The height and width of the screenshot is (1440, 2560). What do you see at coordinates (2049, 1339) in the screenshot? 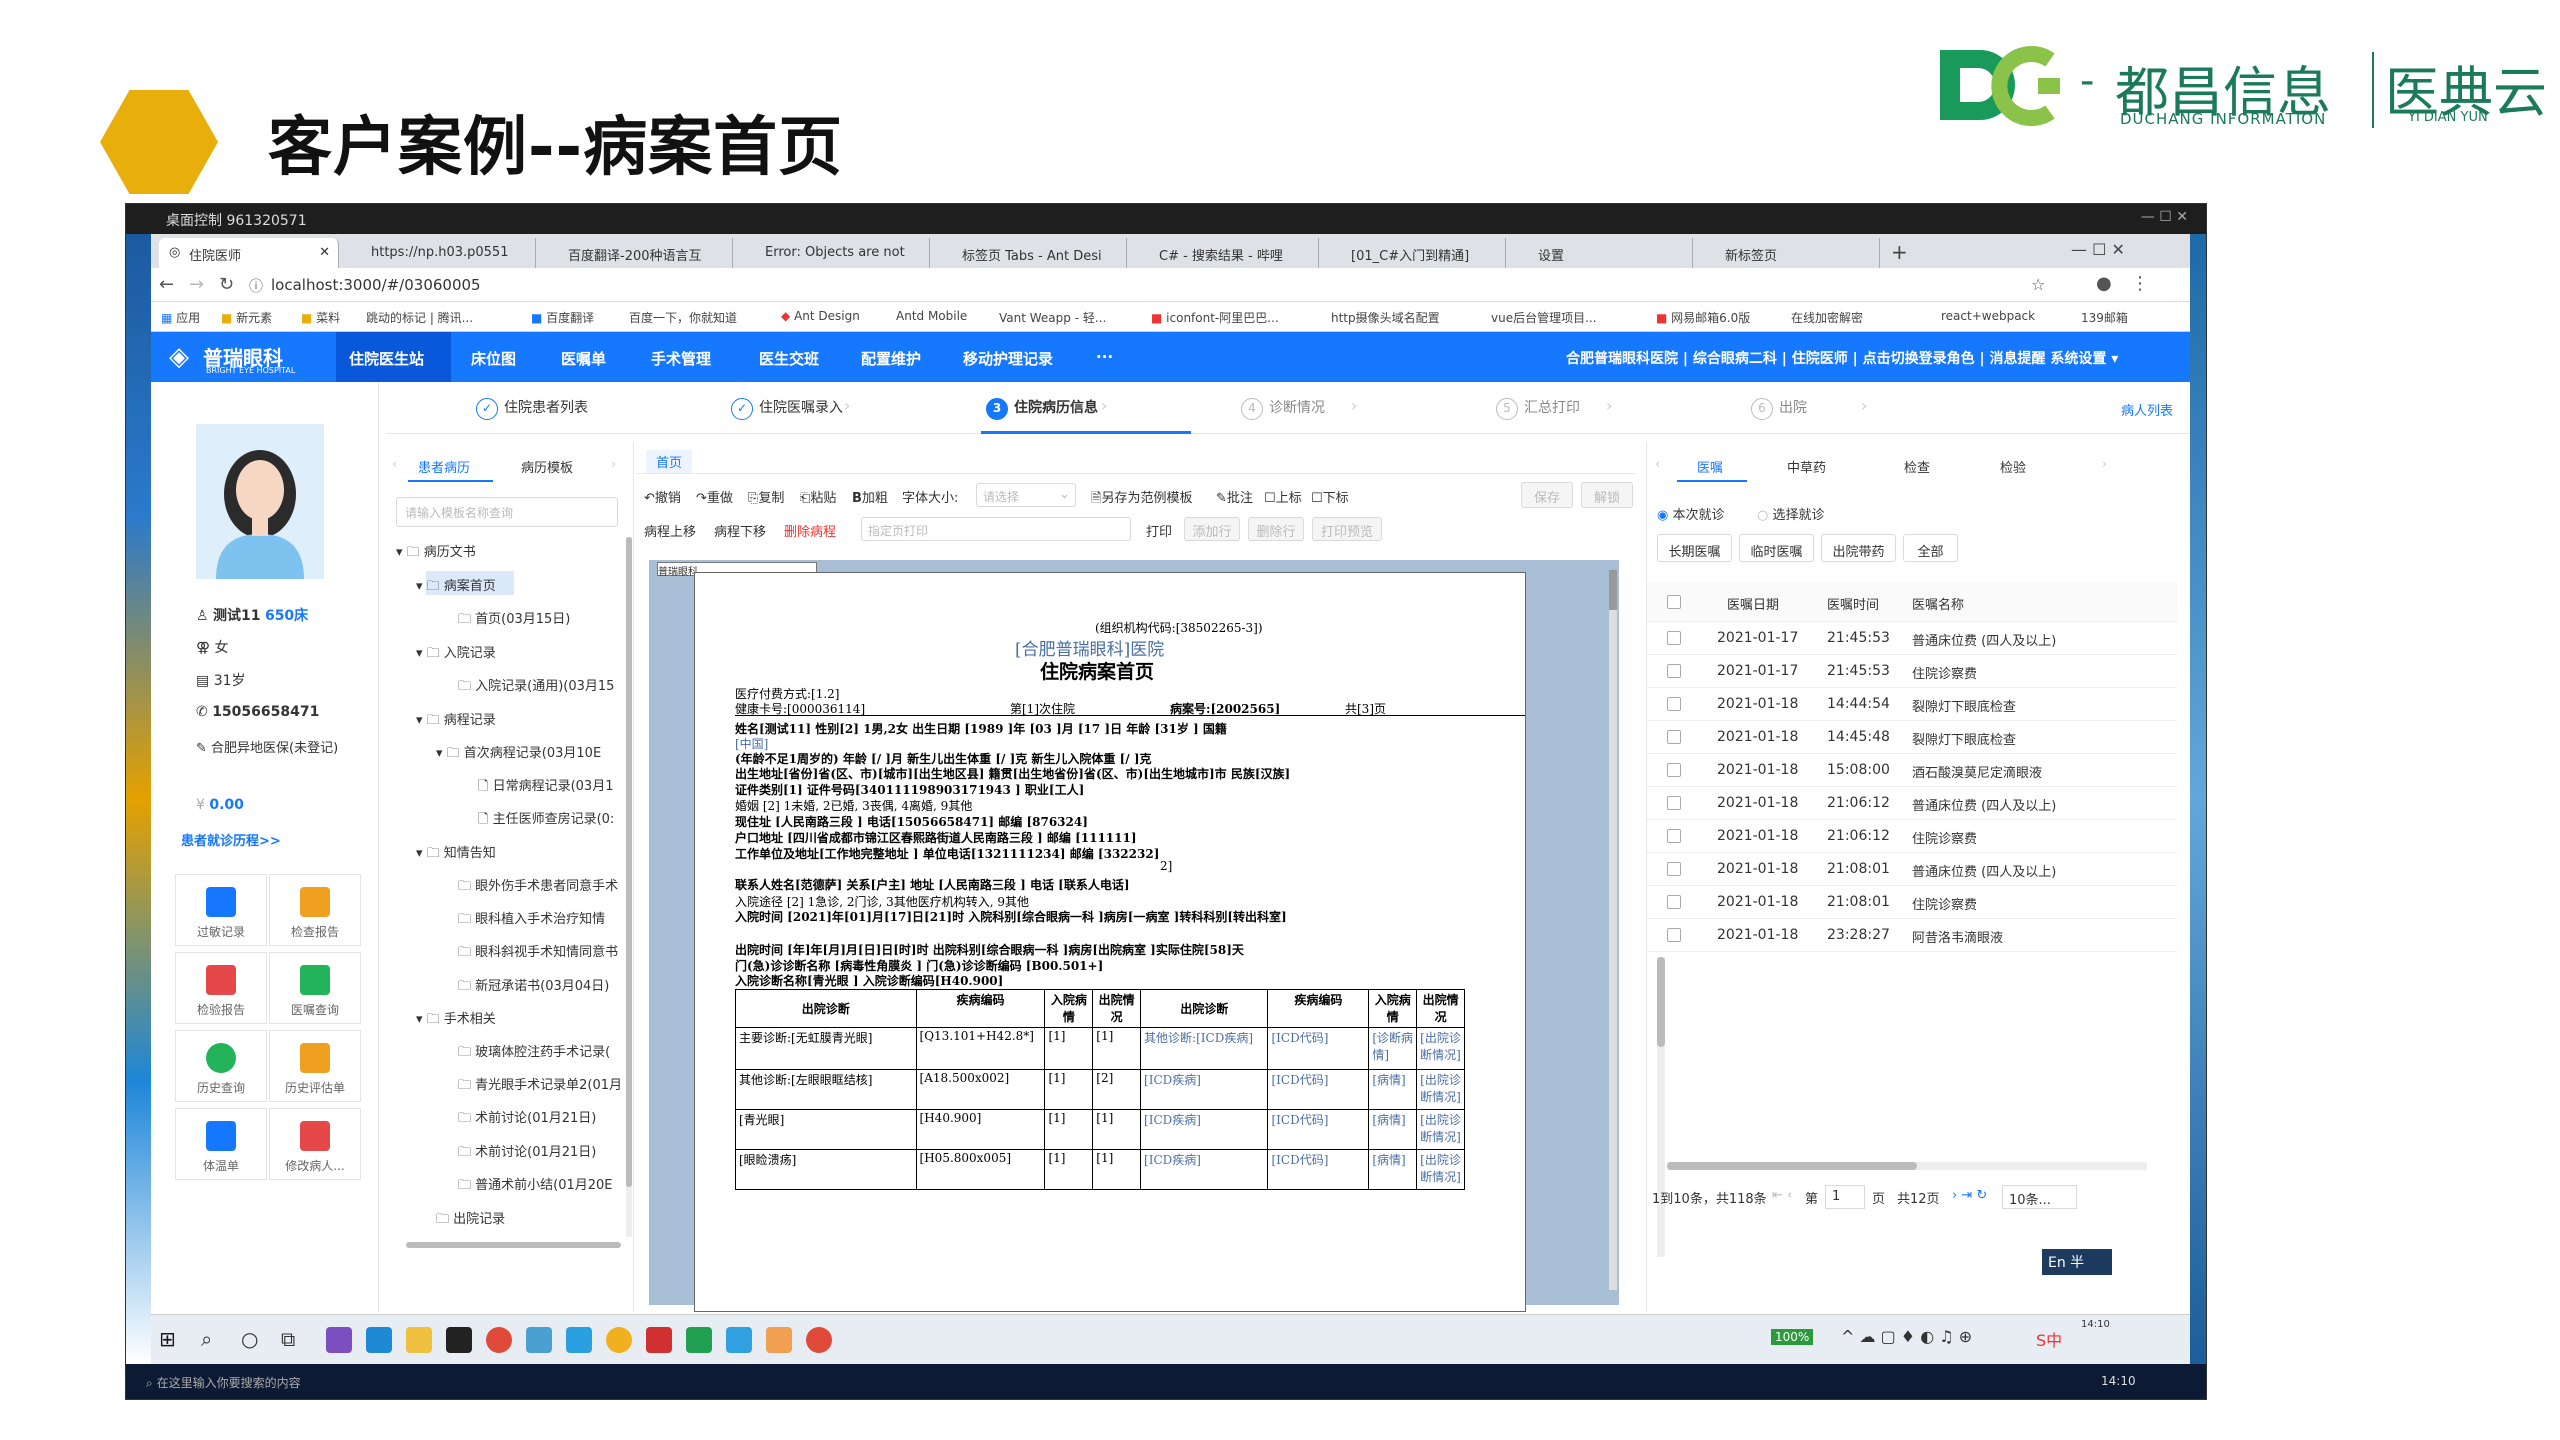
I see `ime-icon: S中` at bounding box center [2049, 1339].